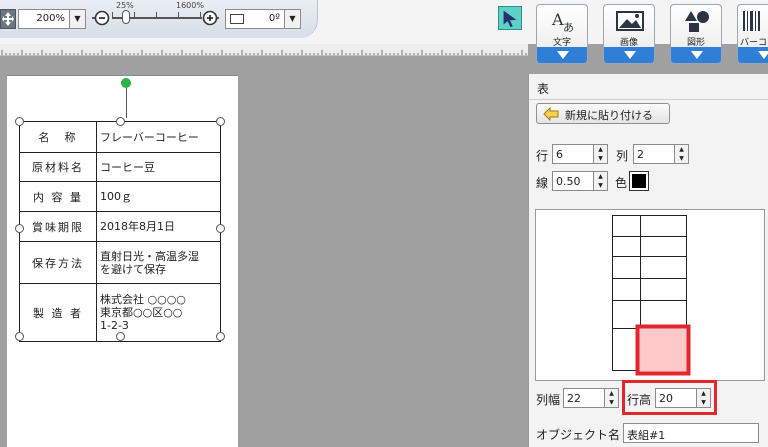  What do you see at coordinates (752, 34) in the screenshot?
I see `barcode-tool-button: バーコ` at bounding box center [752, 34].